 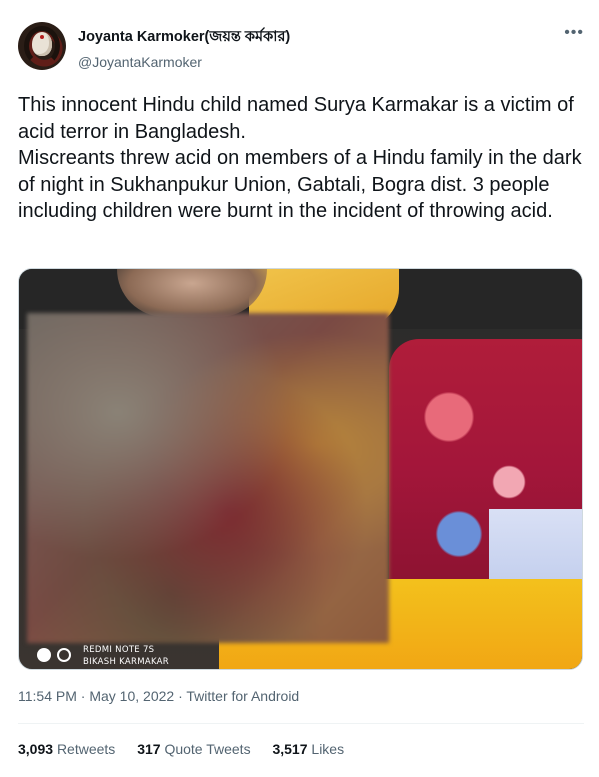 I want to click on camera-watermark: REDMI NOTE 7S BIKASH KARMAKAR, so click(x=145, y=654).